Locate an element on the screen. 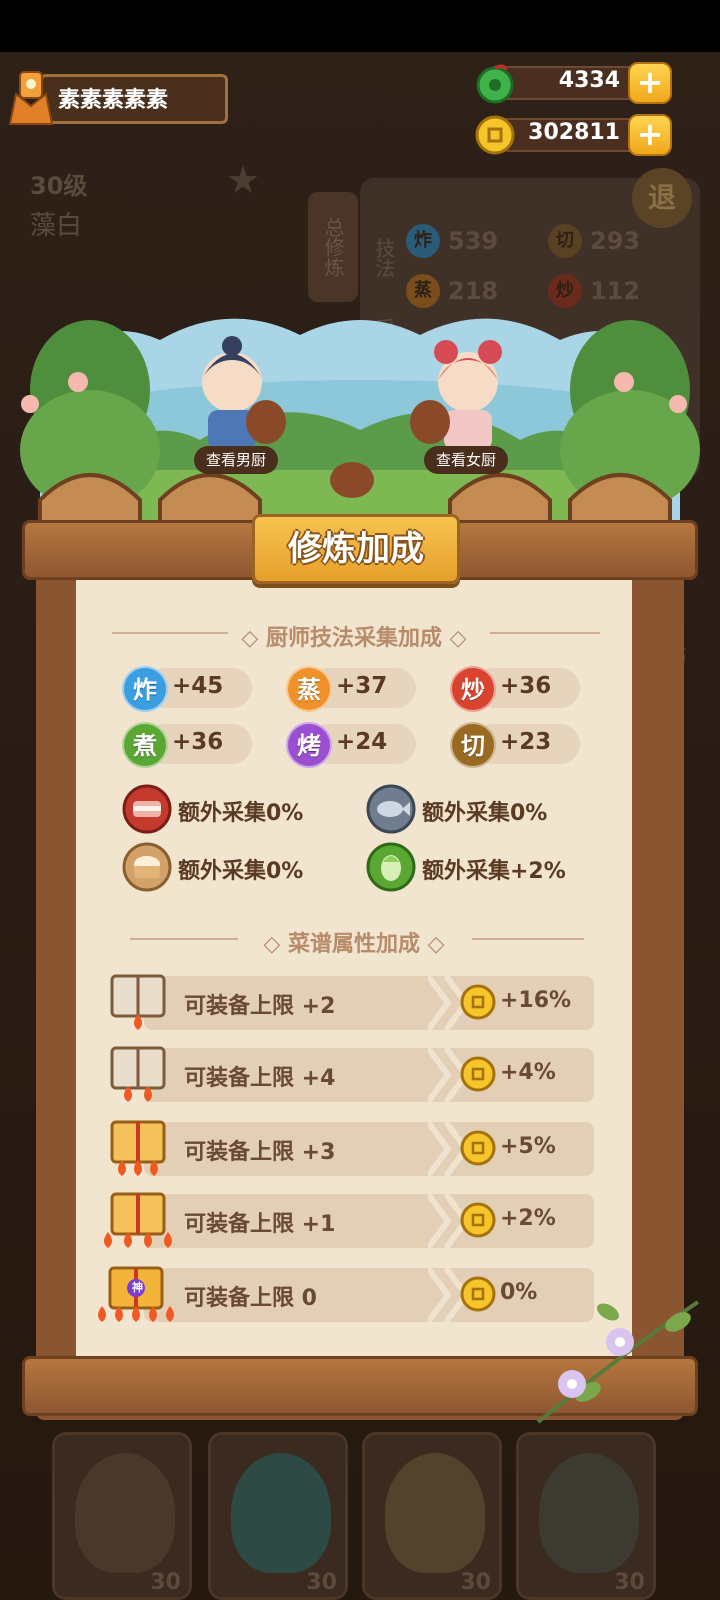 The height and width of the screenshot is (1600, 720). vegetable-icon is located at coordinates (391, 867).